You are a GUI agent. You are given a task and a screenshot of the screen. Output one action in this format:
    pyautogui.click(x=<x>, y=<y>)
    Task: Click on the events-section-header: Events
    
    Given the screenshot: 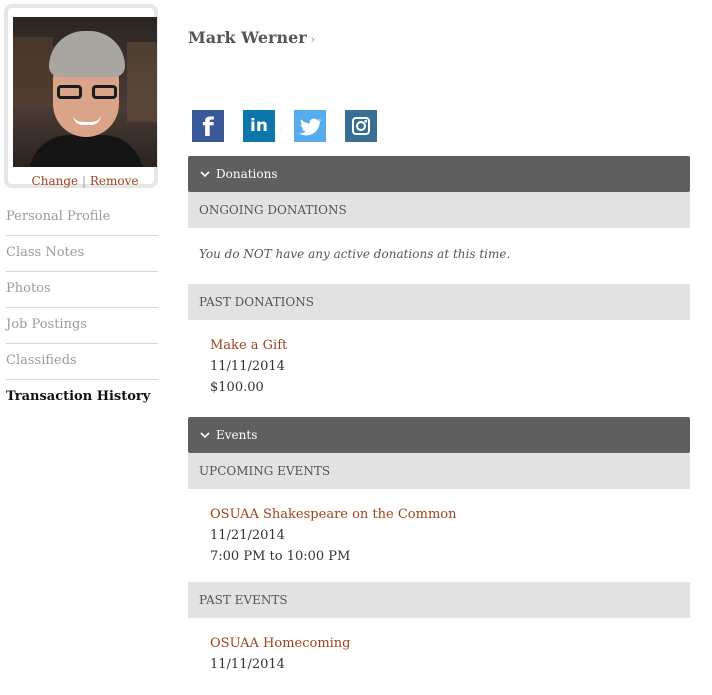 What is the action you would take?
    pyautogui.click(x=439, y=435)
    